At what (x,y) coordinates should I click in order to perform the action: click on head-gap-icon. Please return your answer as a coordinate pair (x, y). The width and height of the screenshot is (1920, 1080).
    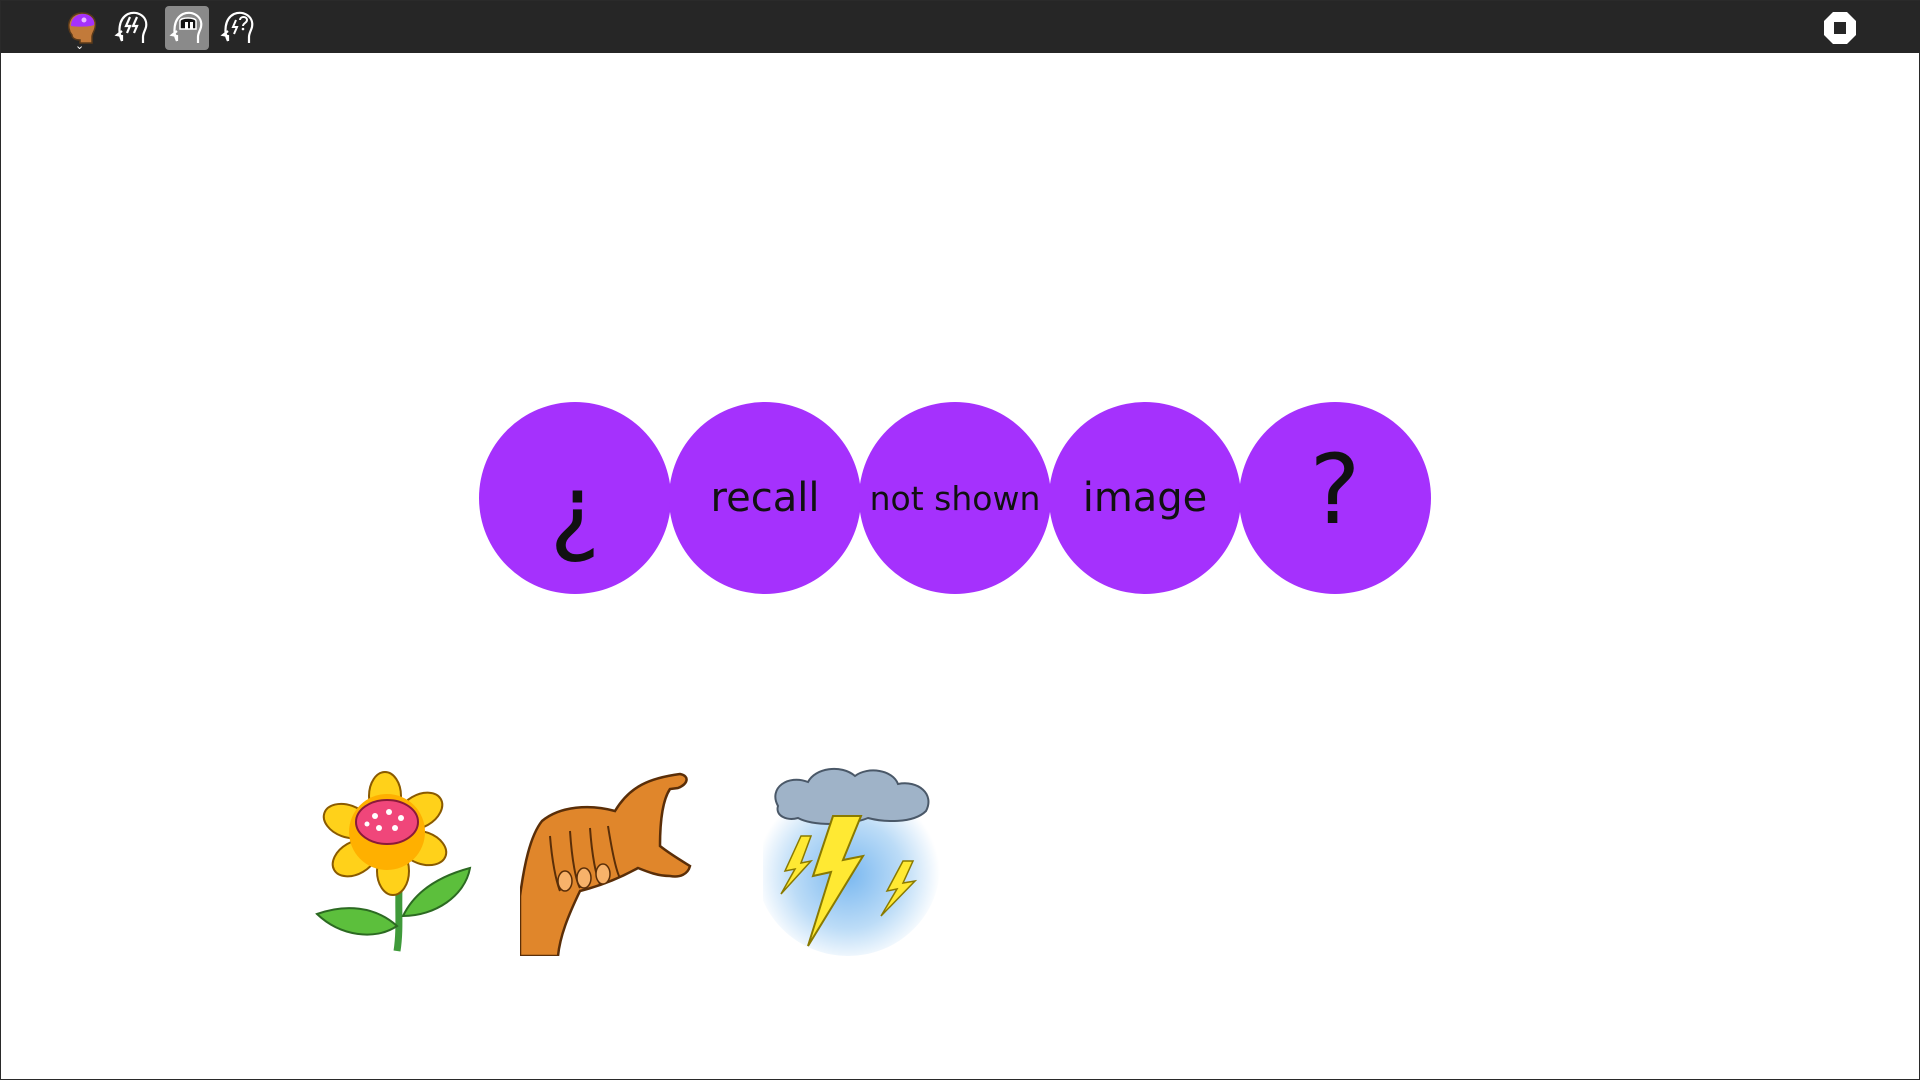
    Looking at the image, I should click on (187, 28).